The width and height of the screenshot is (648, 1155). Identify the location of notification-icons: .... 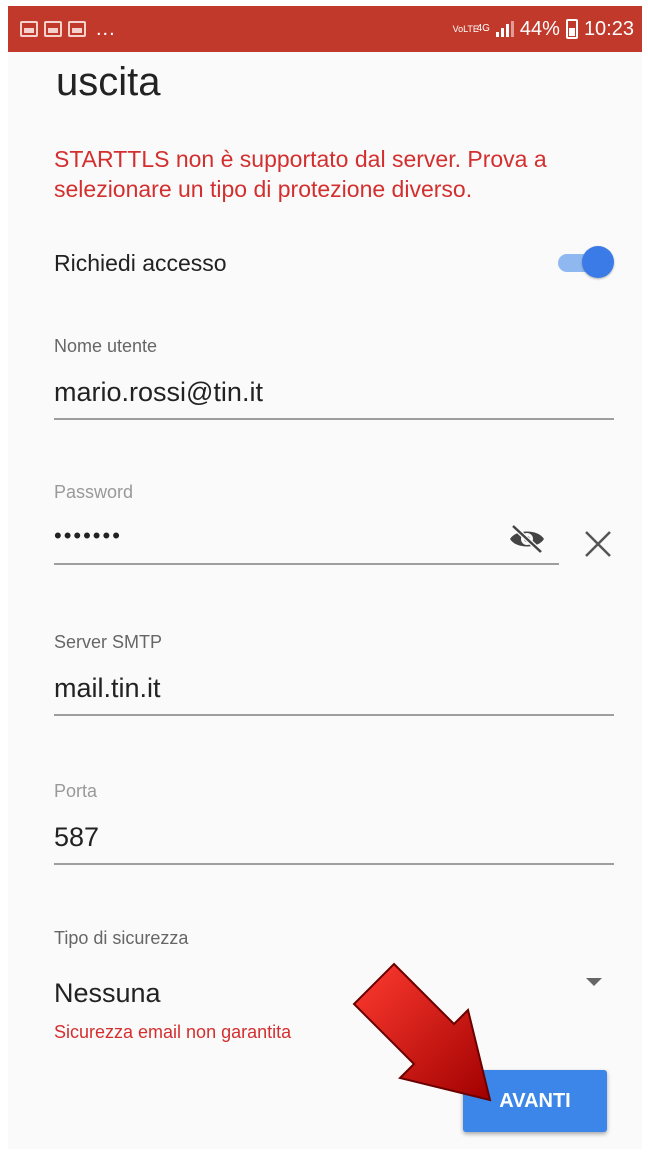
(68, 29).